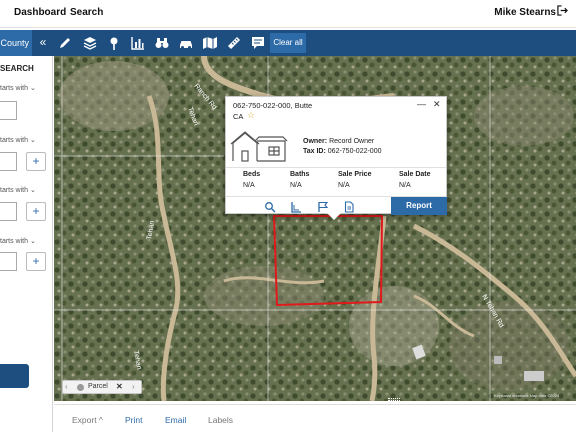 The height and width of the screenshot is (432, 576). Describe the element at coordinates (251, 115) in the screenshot. I see `star-icon: ☆` at that location.